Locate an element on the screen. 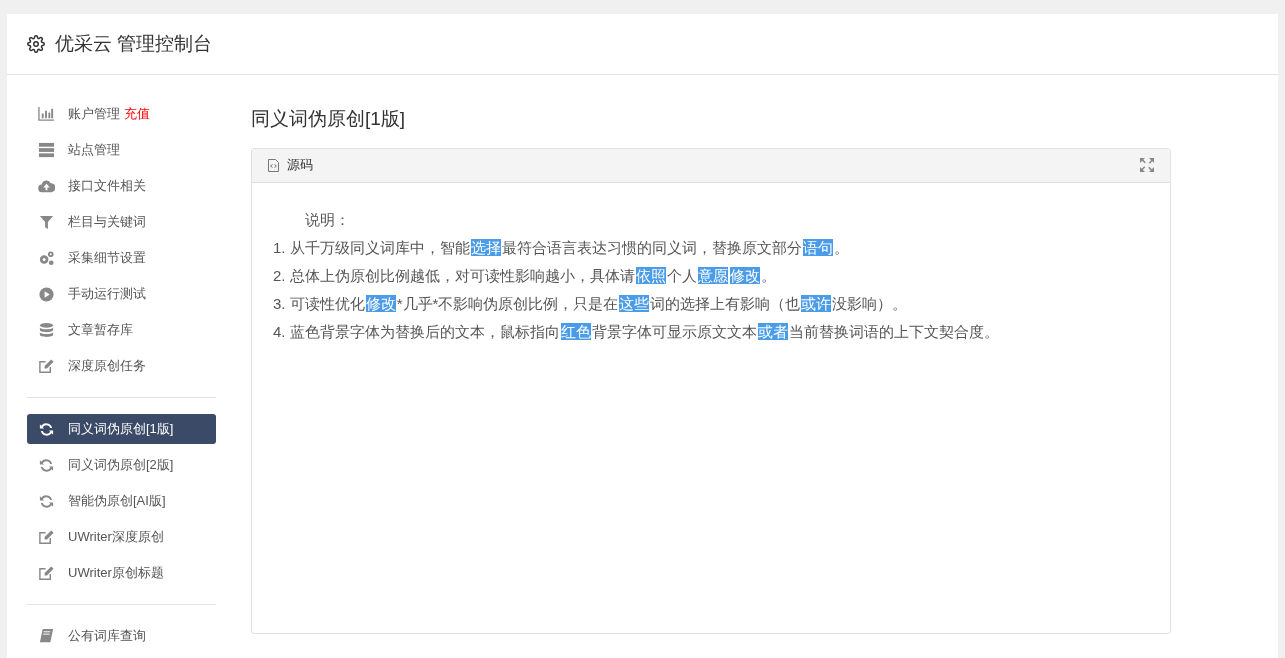 The image size is (1285, 658). sidebar-item: UWriter原创标题 is located at coordinates (121, 573).